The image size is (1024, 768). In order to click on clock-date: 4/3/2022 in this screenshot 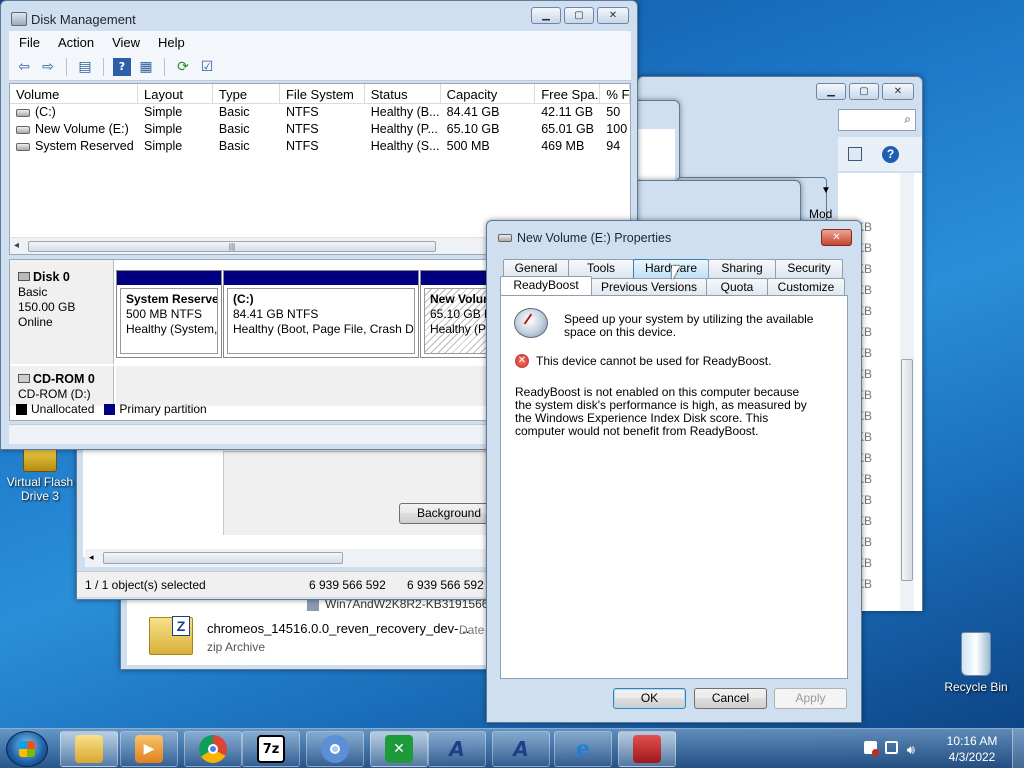, I will do `click(972, 757)`.